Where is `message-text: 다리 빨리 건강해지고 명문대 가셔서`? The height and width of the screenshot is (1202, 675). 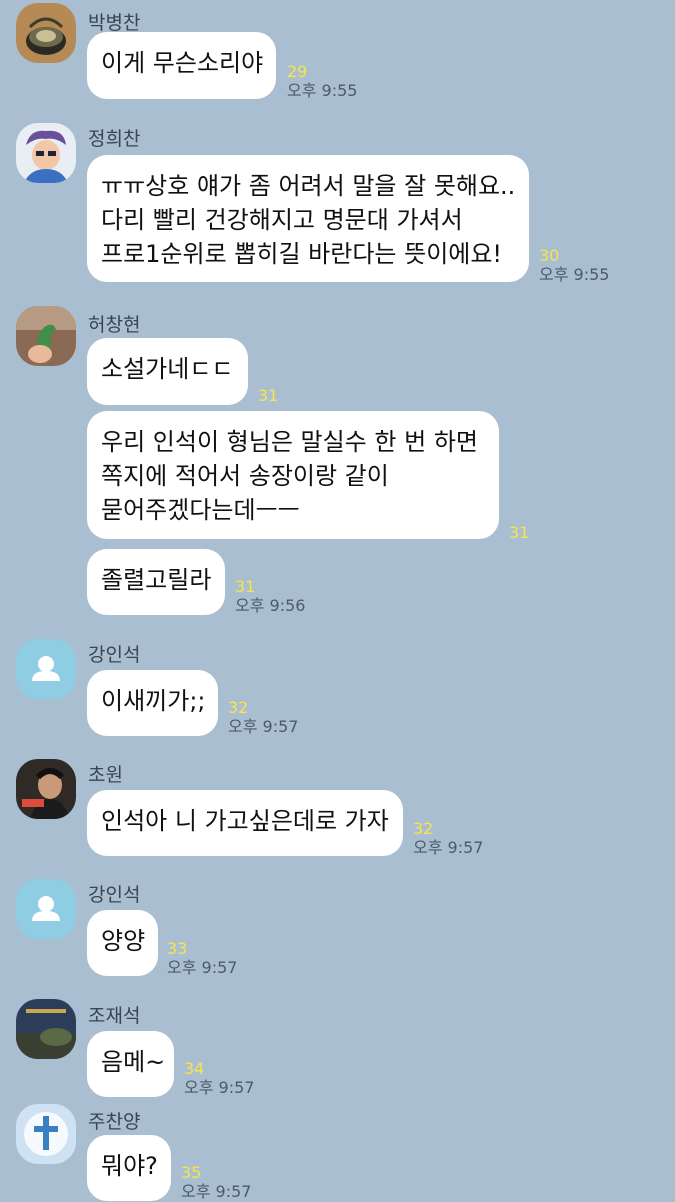
message-text: 다리 빨리 건강해지고 명문대 가셔서 is located at coordinates (282, 220).